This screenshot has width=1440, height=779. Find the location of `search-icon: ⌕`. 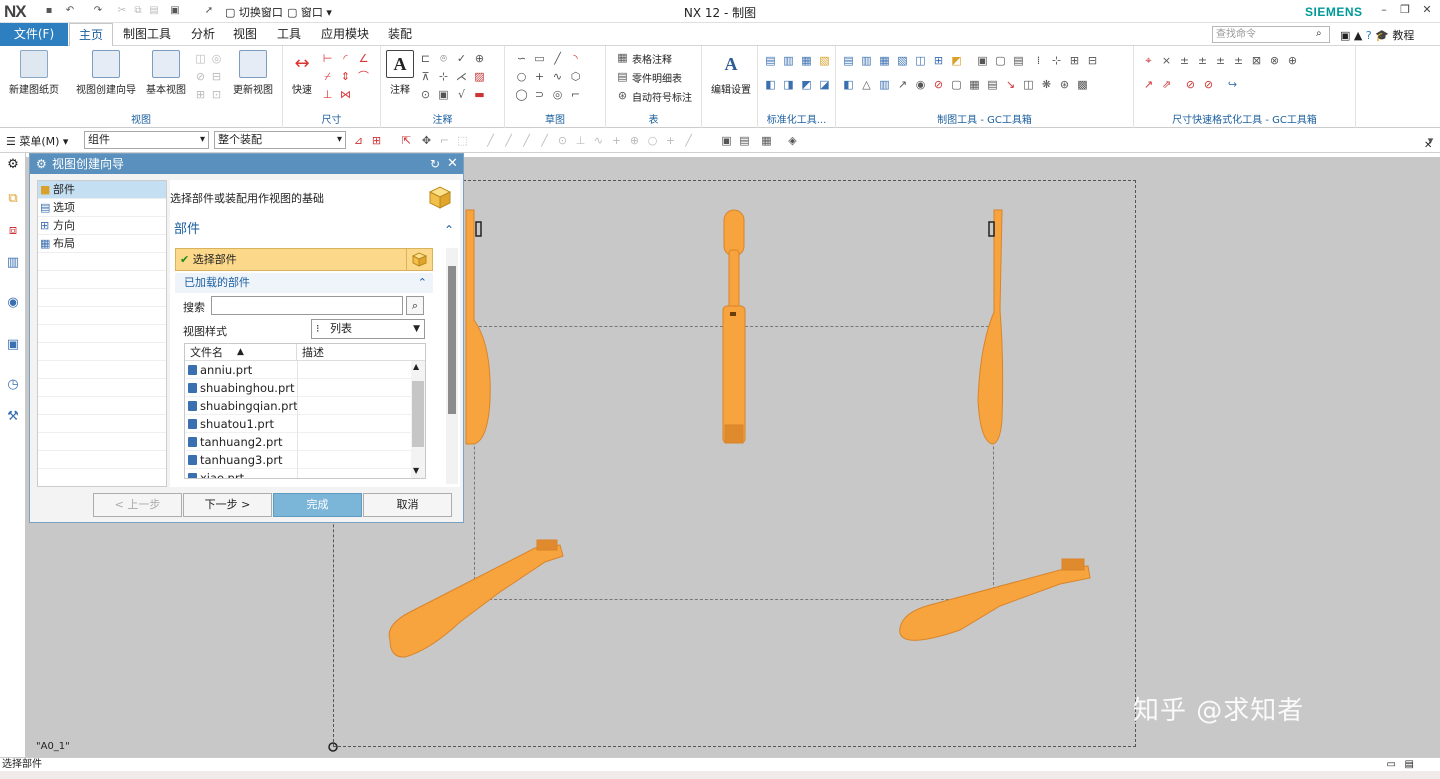

search-icon: ⌕ is located at coordinates (415, 305).